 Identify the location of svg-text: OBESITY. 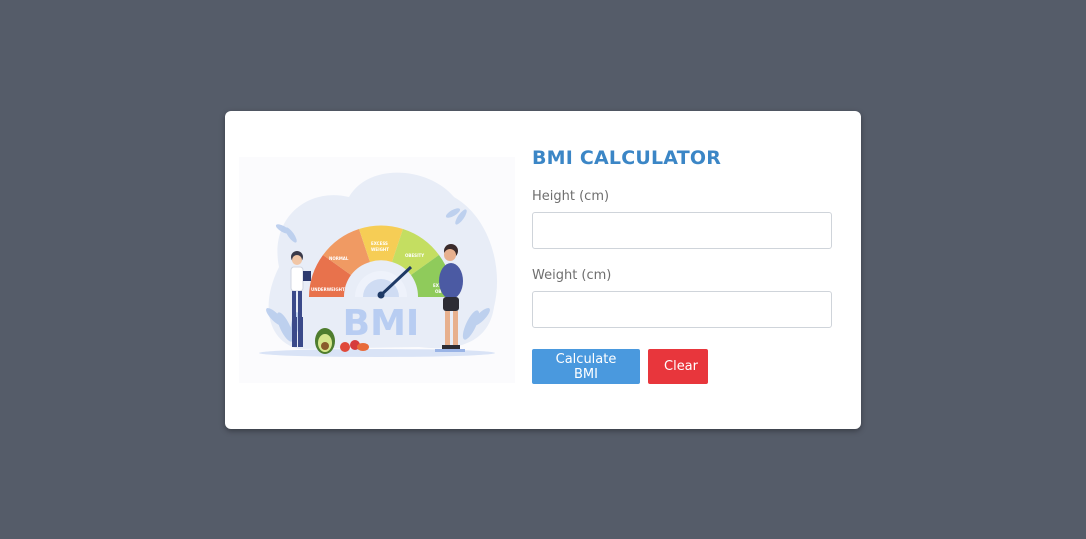
(414, 255).